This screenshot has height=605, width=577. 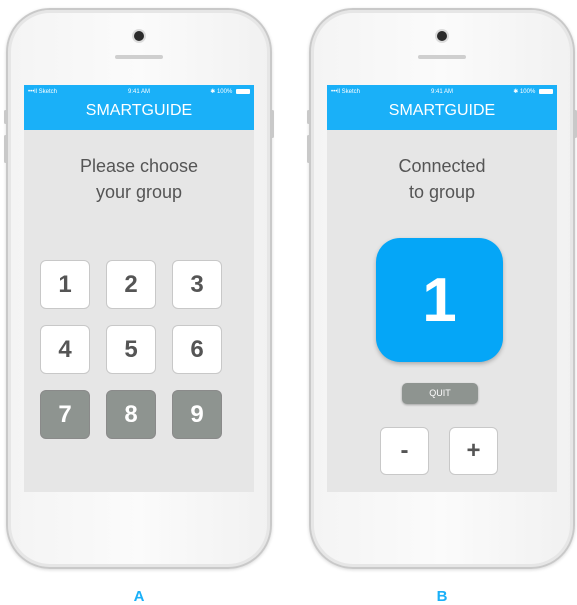 What do you see at coordinates (197, 284) in the screenshot?
I see `group-button-3: 3` at bounding box center [197, 284].